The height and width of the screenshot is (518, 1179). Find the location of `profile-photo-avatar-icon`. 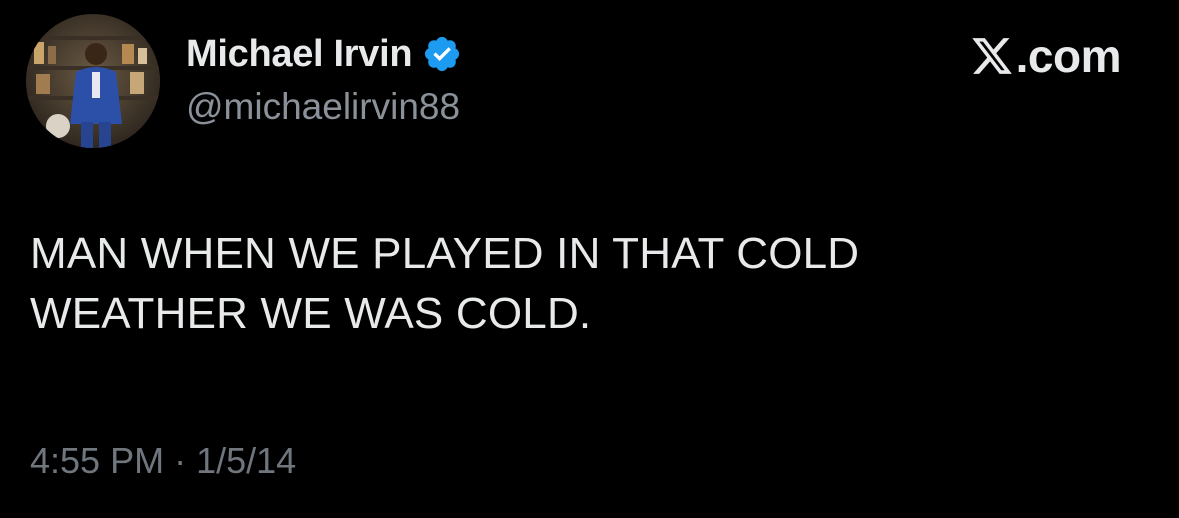

profile-photo-avatar-icon is located at coordinates (93, 81).